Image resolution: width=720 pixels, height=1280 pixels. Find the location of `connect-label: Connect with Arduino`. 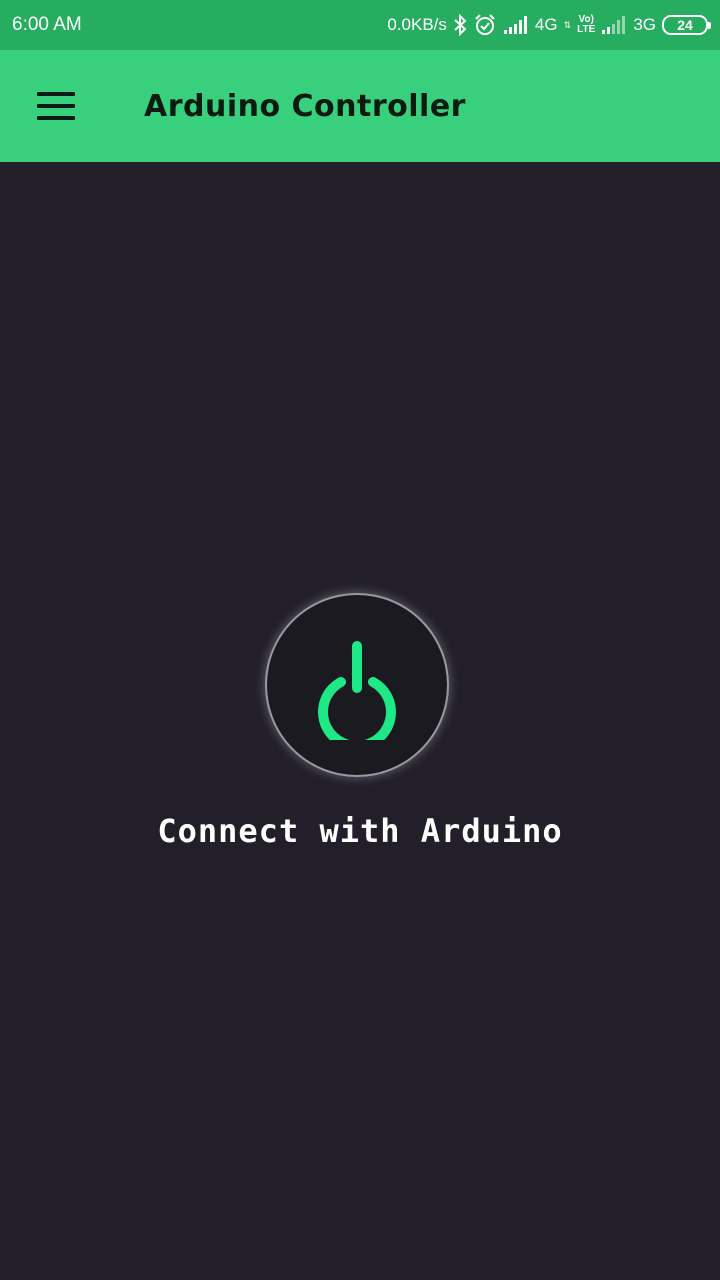

connect-label: Connect with Arduino is located at coordinates (360, 831).